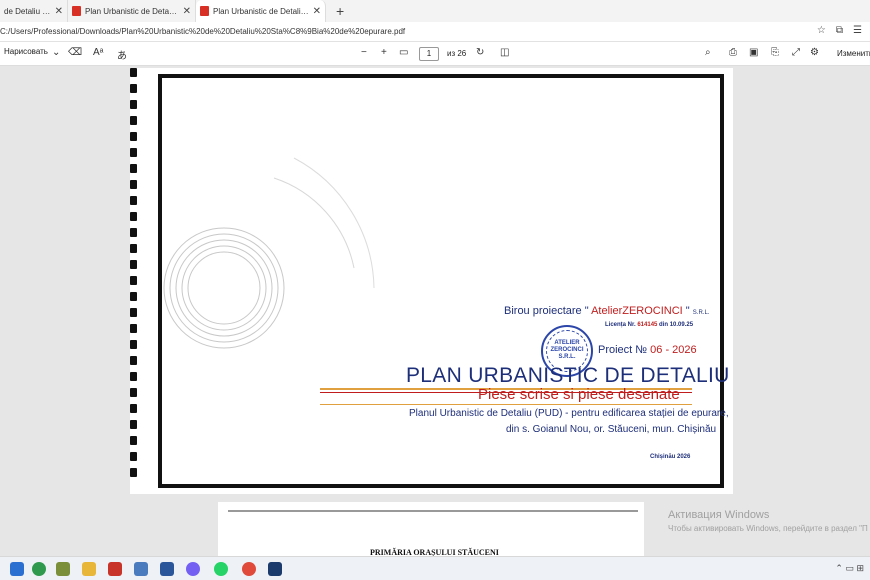 This screenshot has width=870, height=580. Describe the element at coordinates (701, 313) in the screenshot. I see `bureau-srl: S.R.L.` at that location.